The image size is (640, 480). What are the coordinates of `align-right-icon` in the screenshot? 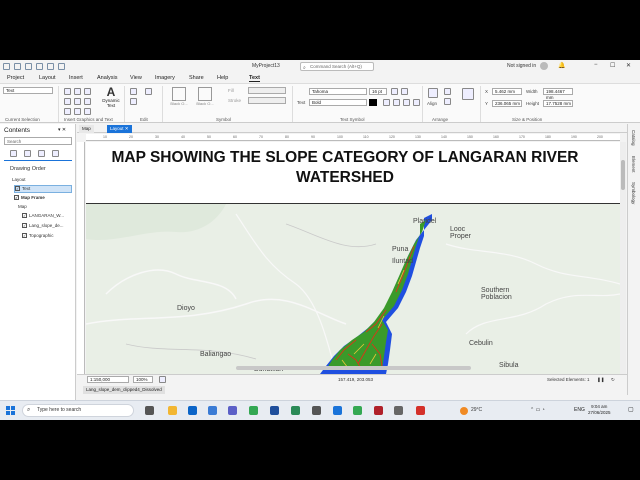 It's located at (406, 102).